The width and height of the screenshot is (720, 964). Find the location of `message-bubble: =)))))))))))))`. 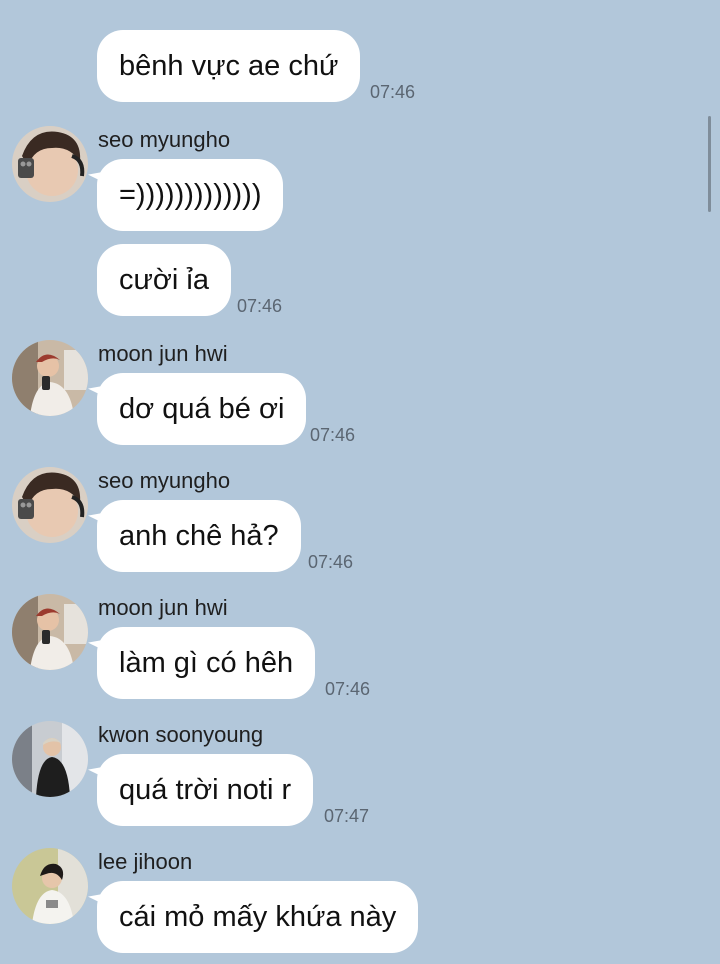

message-bubble: =))))))))))))) is located at coordinates (190, 195).